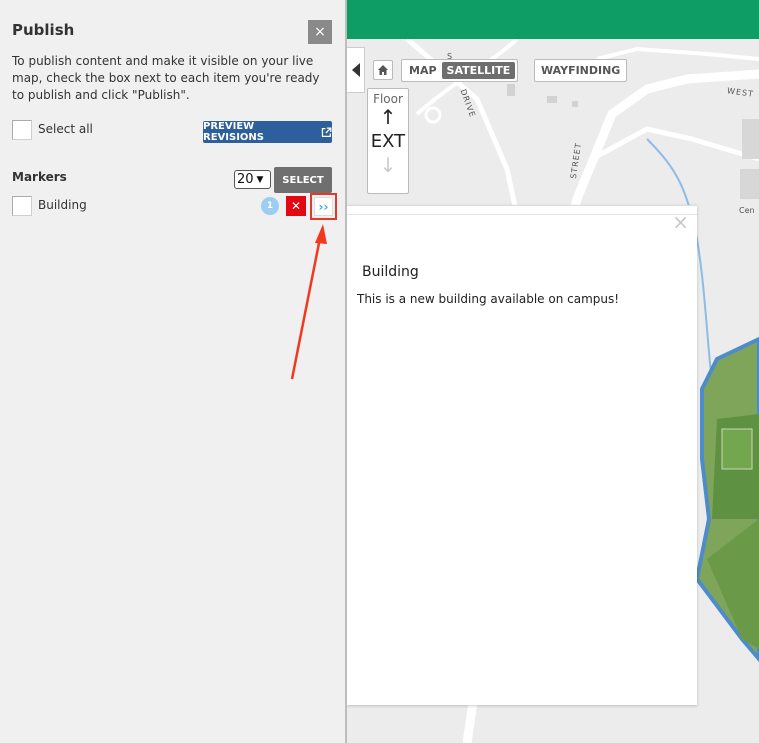 Image resolution: width=759 pixels, height=743 pixels. Describe the element at coordinates (553, 19) in the screenshot. I see `top-bar` at that location.